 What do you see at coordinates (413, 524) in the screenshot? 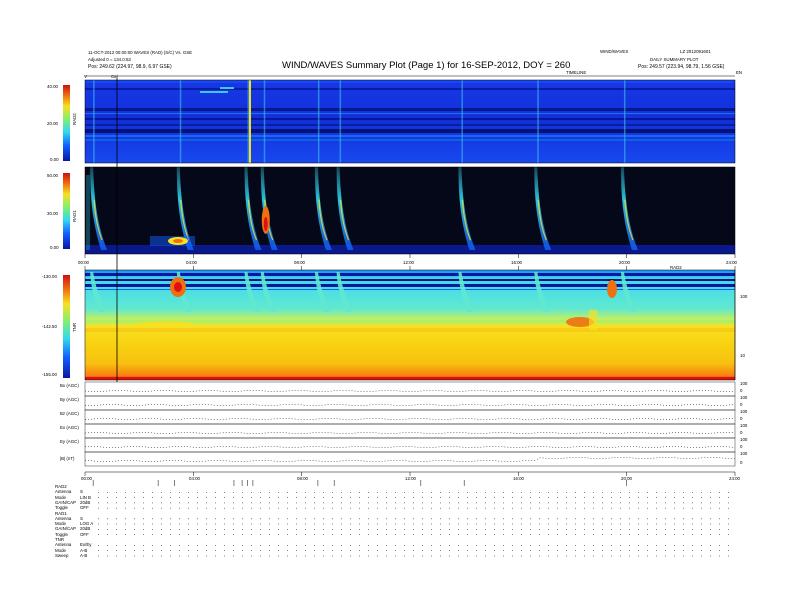
I see `status-dots` at bounding box center [413, 524].